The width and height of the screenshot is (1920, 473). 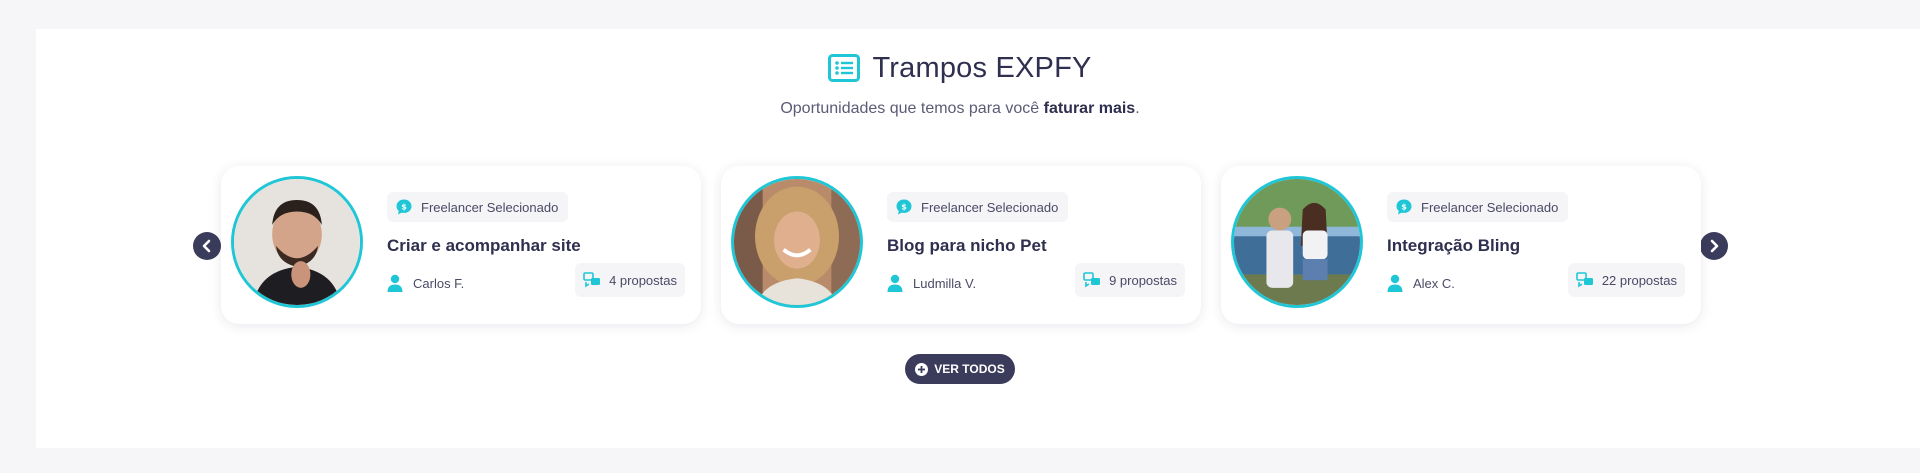 What do you see at coordinates (1143, 280) in the screenshot?
I see `proposals-label: 9 propostas` at bounding box center [1143, 280].